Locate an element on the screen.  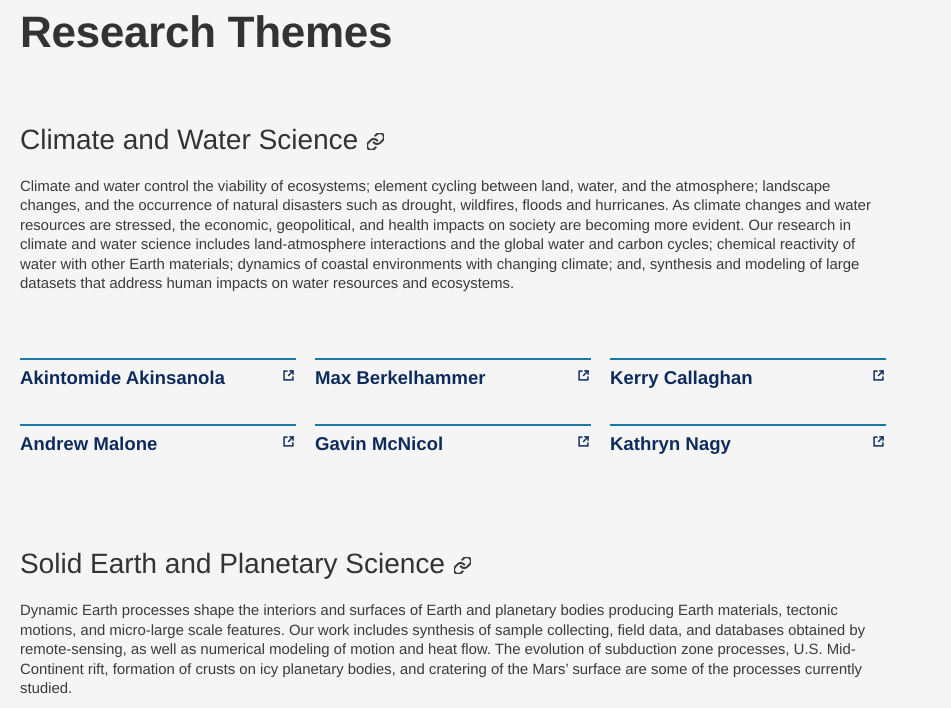
section-description: Dynamic Earth processes shape the interiors and surfaces of Earth and planetary bodies producing Earth materials, tectonic motions, and micro-large scale features. Our work includes synthesis of sample collecting, field data, and databases obtained by remote-sensing, as well as numerical modeling of motion and heat flow. The evolution of subduction zone processes, U.S. Mid-Continent rift, formation of crusts on icy planetary bodies, and cratering of the Mars’ surface are some of the processes currently studied. is located at coordinates (443, 651).